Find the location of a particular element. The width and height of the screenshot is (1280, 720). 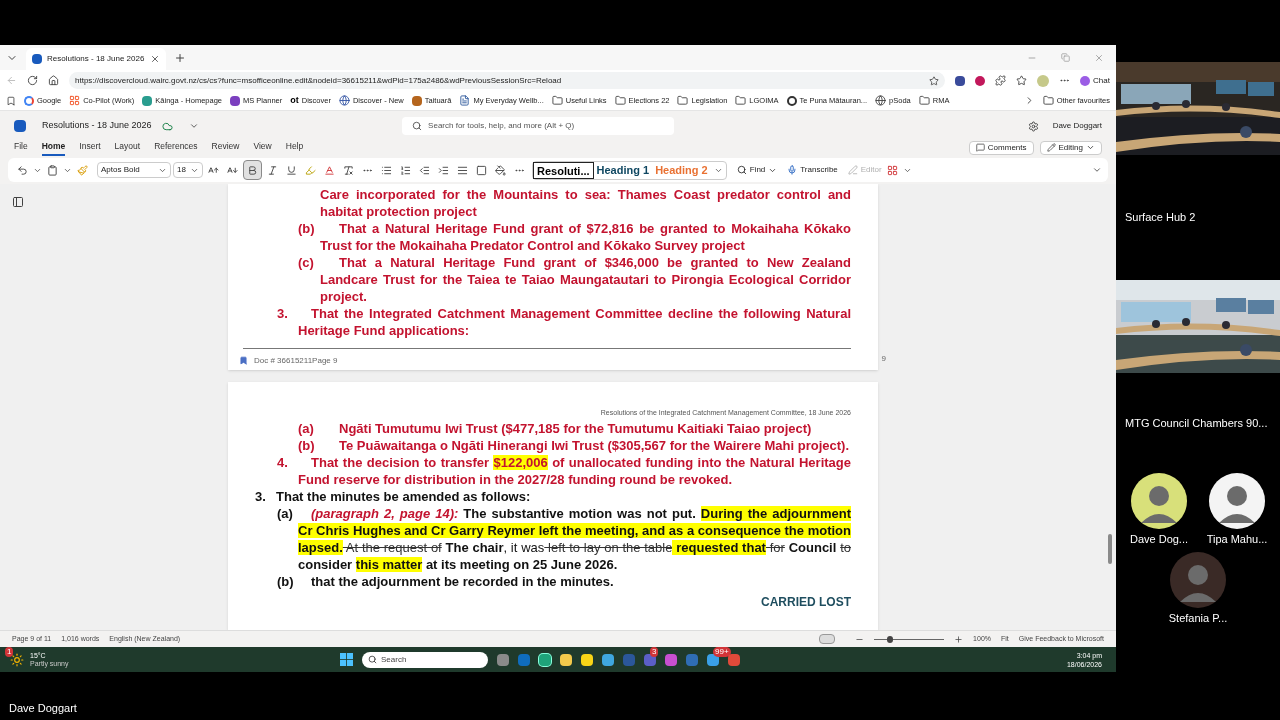

bullets-icon is located at coordinates (386, 170).